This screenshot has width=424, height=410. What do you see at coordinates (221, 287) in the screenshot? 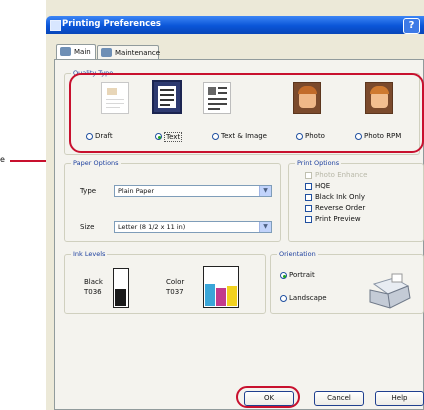
I see `color-cartridge` at bounding box center [221, 287].